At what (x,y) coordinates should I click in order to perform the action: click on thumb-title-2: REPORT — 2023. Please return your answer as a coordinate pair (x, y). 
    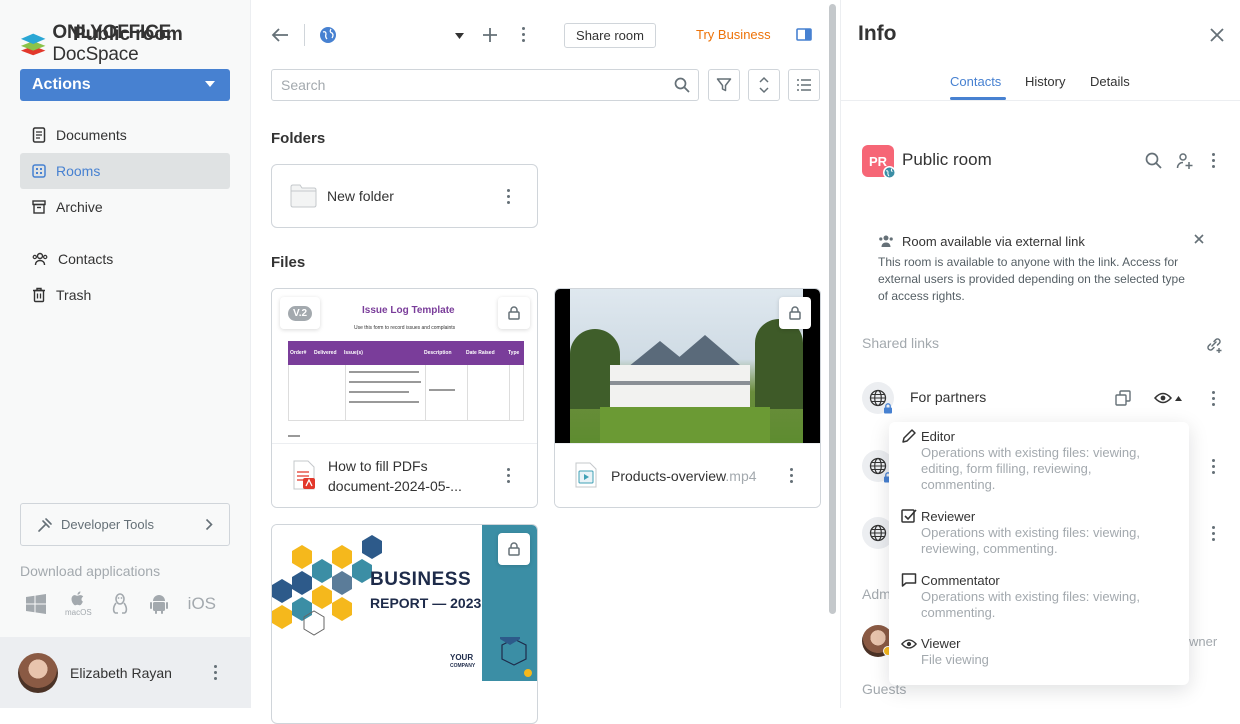
    Looking at the image, I should click on (426, 603).